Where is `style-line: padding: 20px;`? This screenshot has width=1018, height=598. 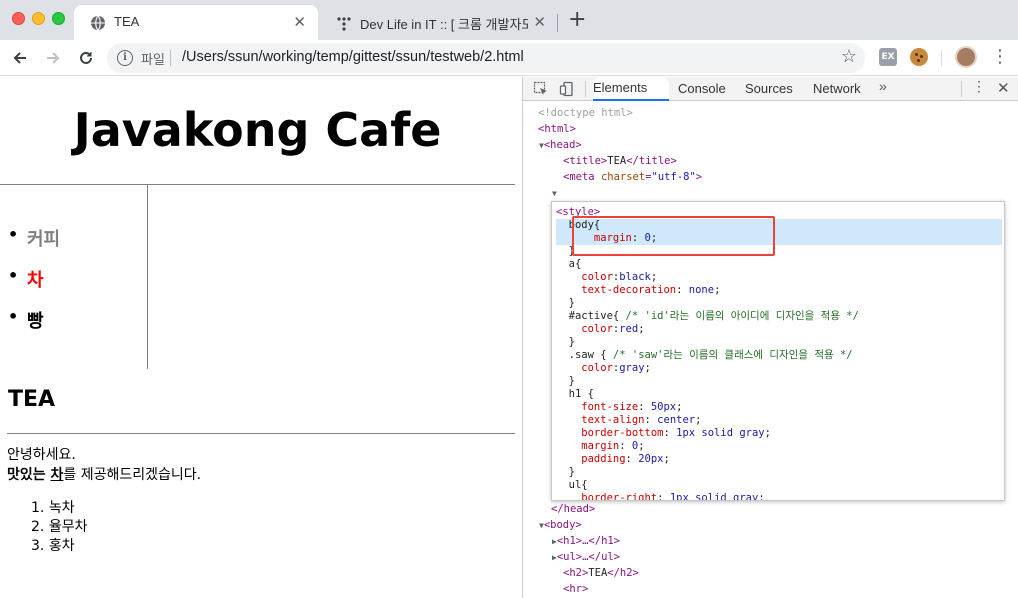
style-line: padding: 20px; is located at coordinates (613, 459).